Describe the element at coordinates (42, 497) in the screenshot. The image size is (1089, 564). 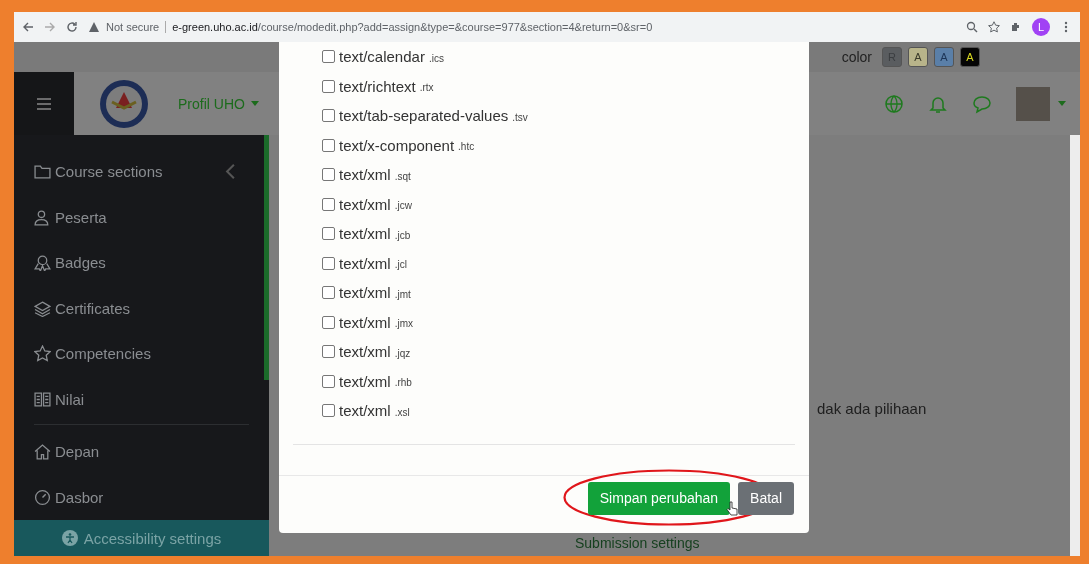
I see `gauge-icon` at that location.